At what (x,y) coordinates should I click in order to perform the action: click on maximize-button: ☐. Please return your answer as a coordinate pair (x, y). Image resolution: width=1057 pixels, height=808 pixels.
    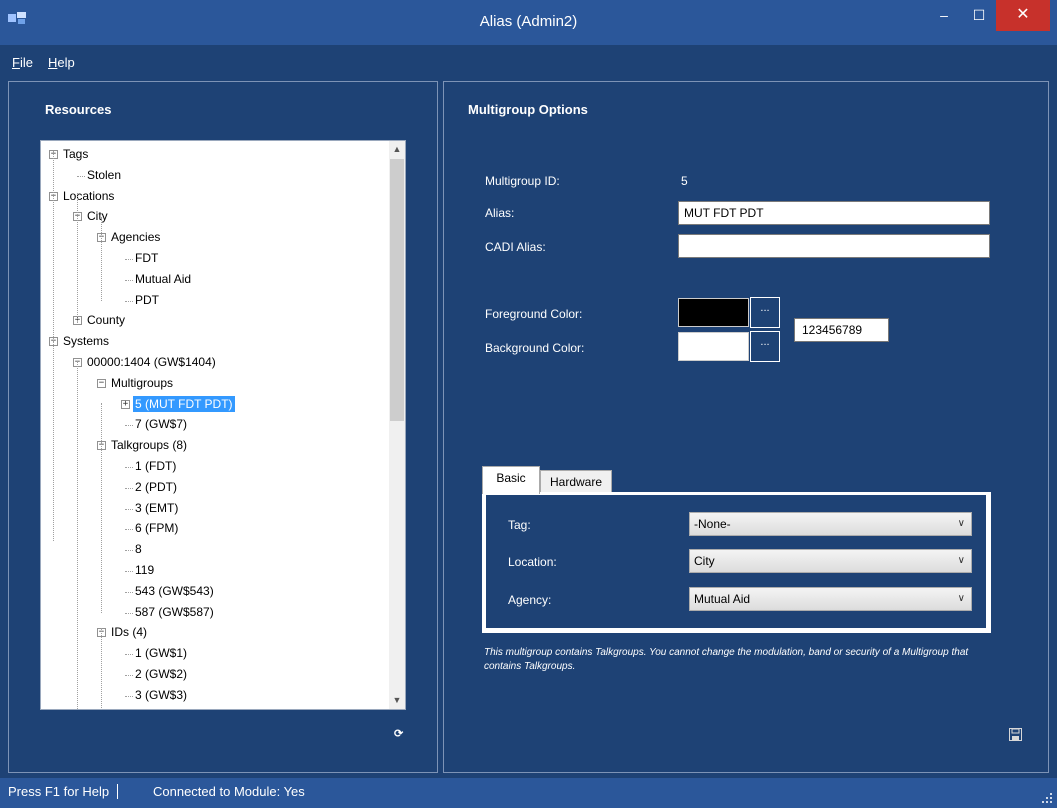
    Looking at the image, I should click on (979, 15).